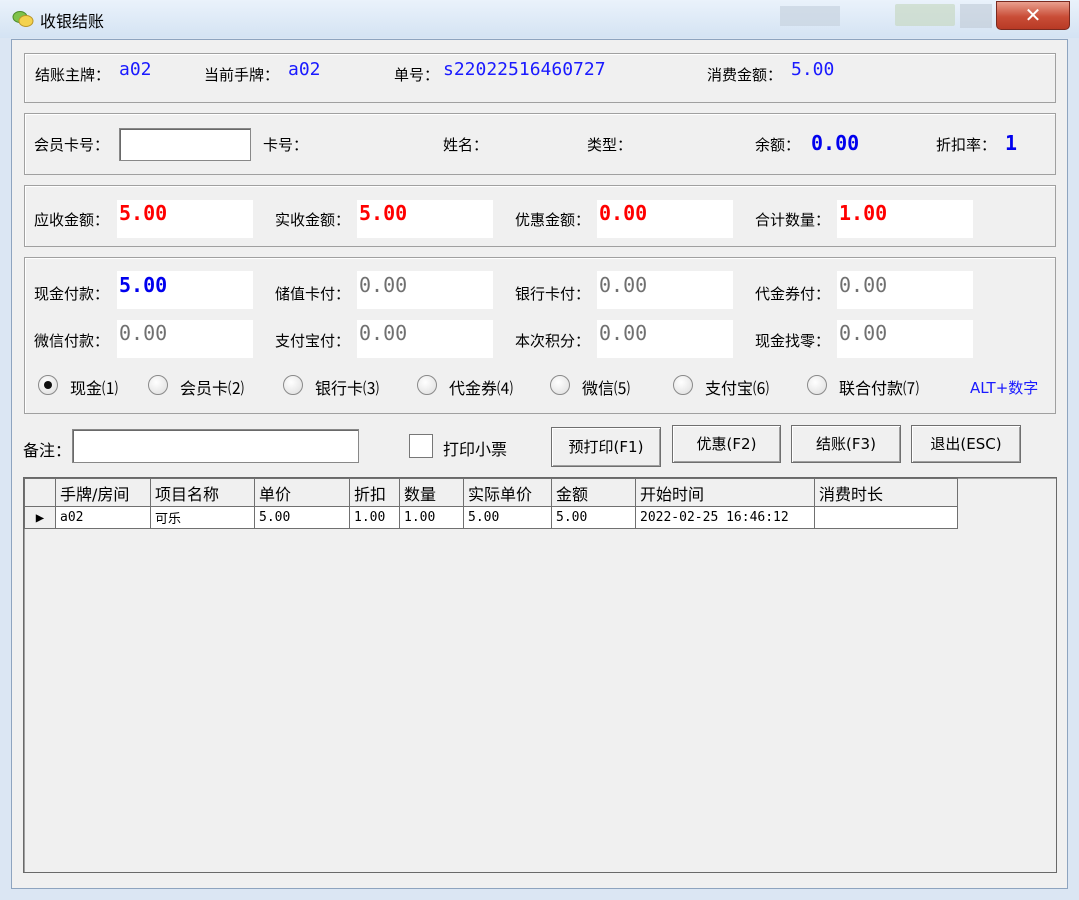  What do you see at coordinates (135, 69) in the screenshot?
I see `main-tag-value: a02` at bounding box center [135, 69].